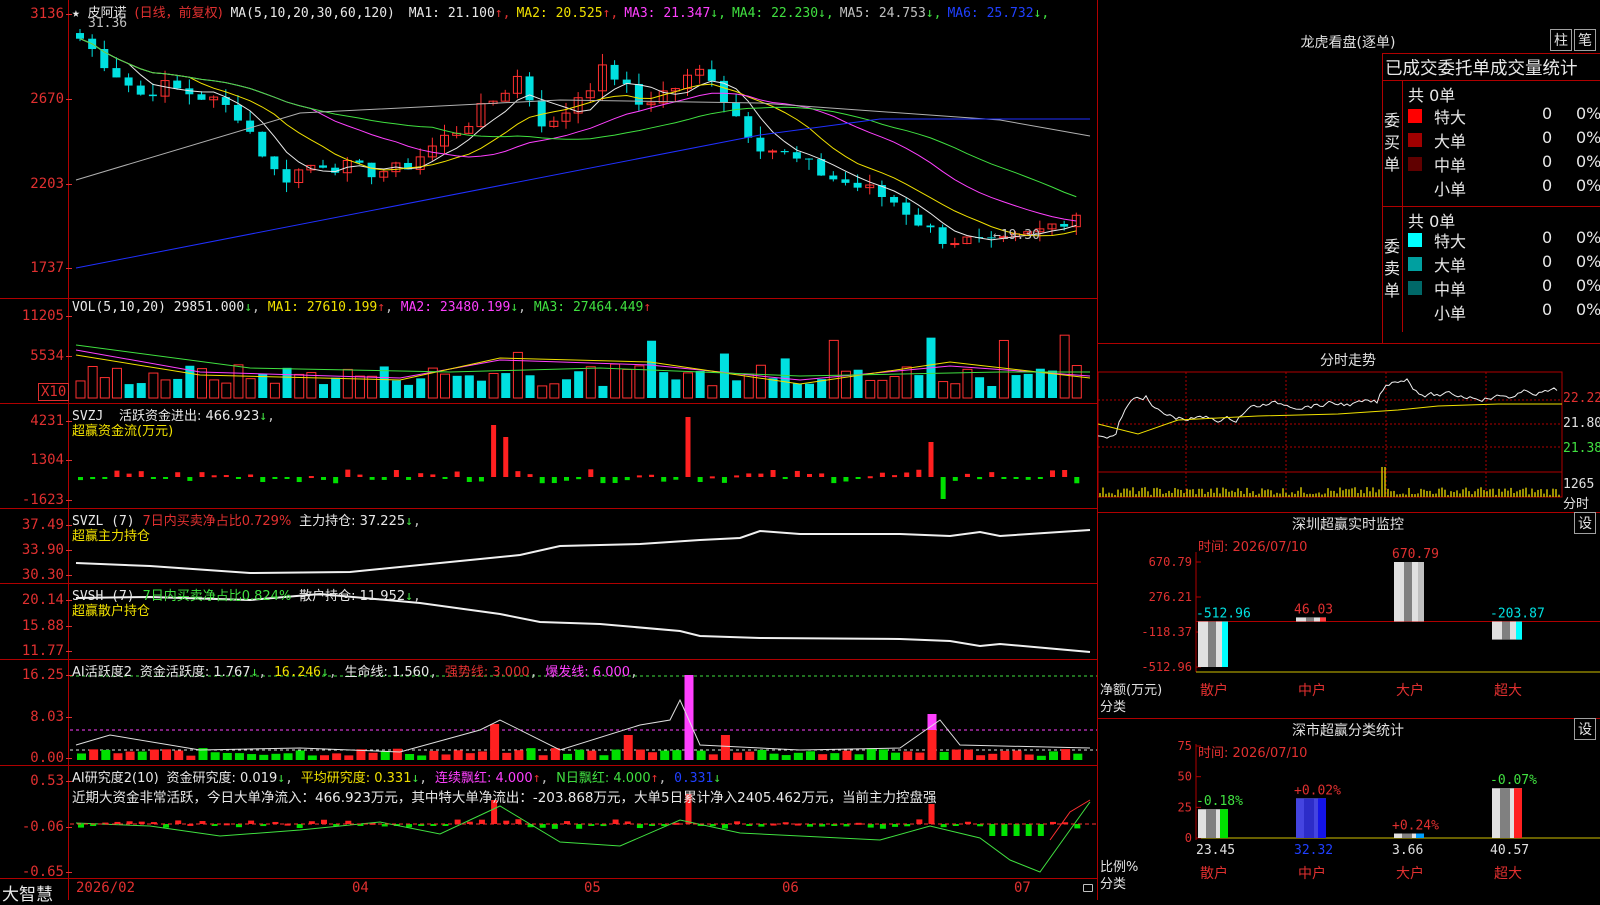 This screenshot has height=905, width=1600. Describe the element at coordinates (1581, 398) in the screenshot. I see `intraday-axis-0: 22.22` at that location.